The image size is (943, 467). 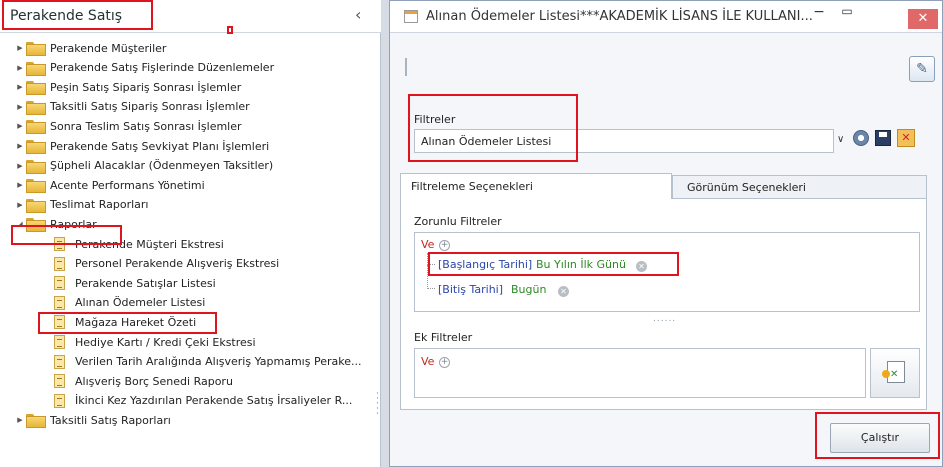 I want to click on tree-item-label: Perakende Satış Sevkiyat Planı İşlemleri, so click(x=160, y=146).